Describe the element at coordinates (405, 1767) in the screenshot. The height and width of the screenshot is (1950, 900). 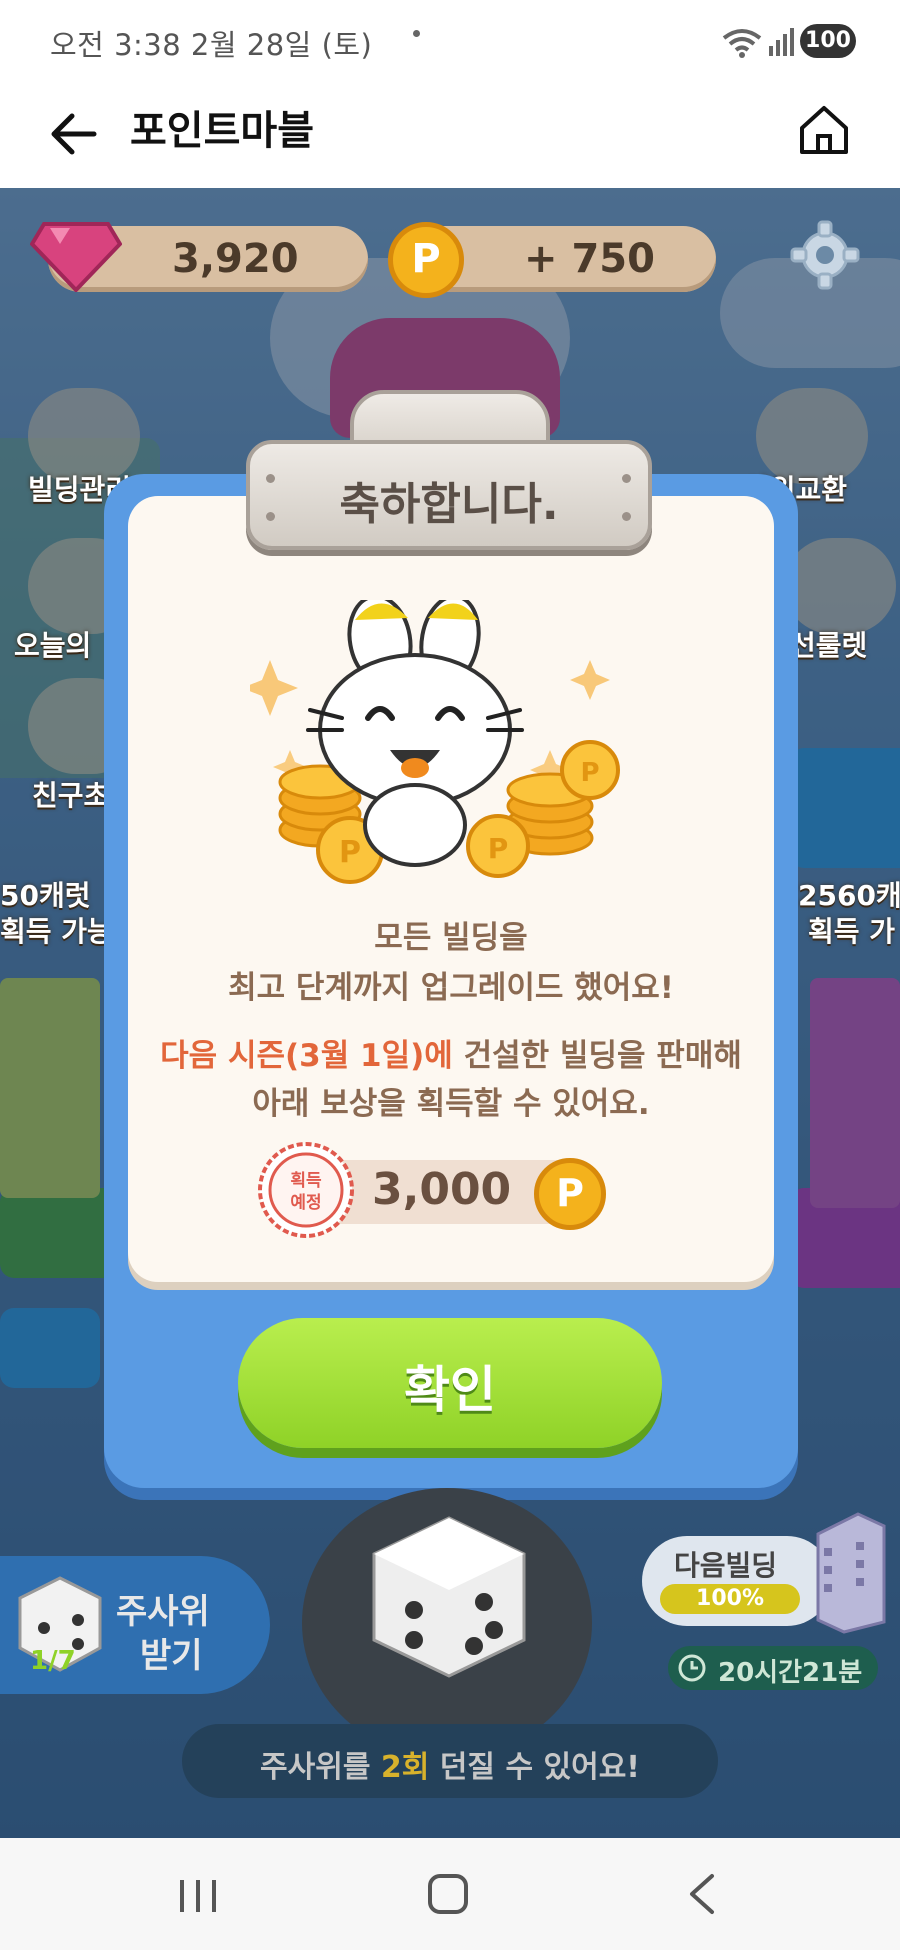
I see `throw-count-highlight: 2회` at that location.